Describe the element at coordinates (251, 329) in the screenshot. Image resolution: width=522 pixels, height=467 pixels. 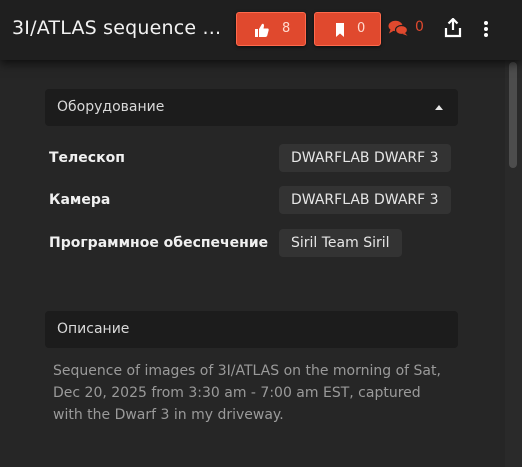
I see `description-section-header: Описание` at that location.